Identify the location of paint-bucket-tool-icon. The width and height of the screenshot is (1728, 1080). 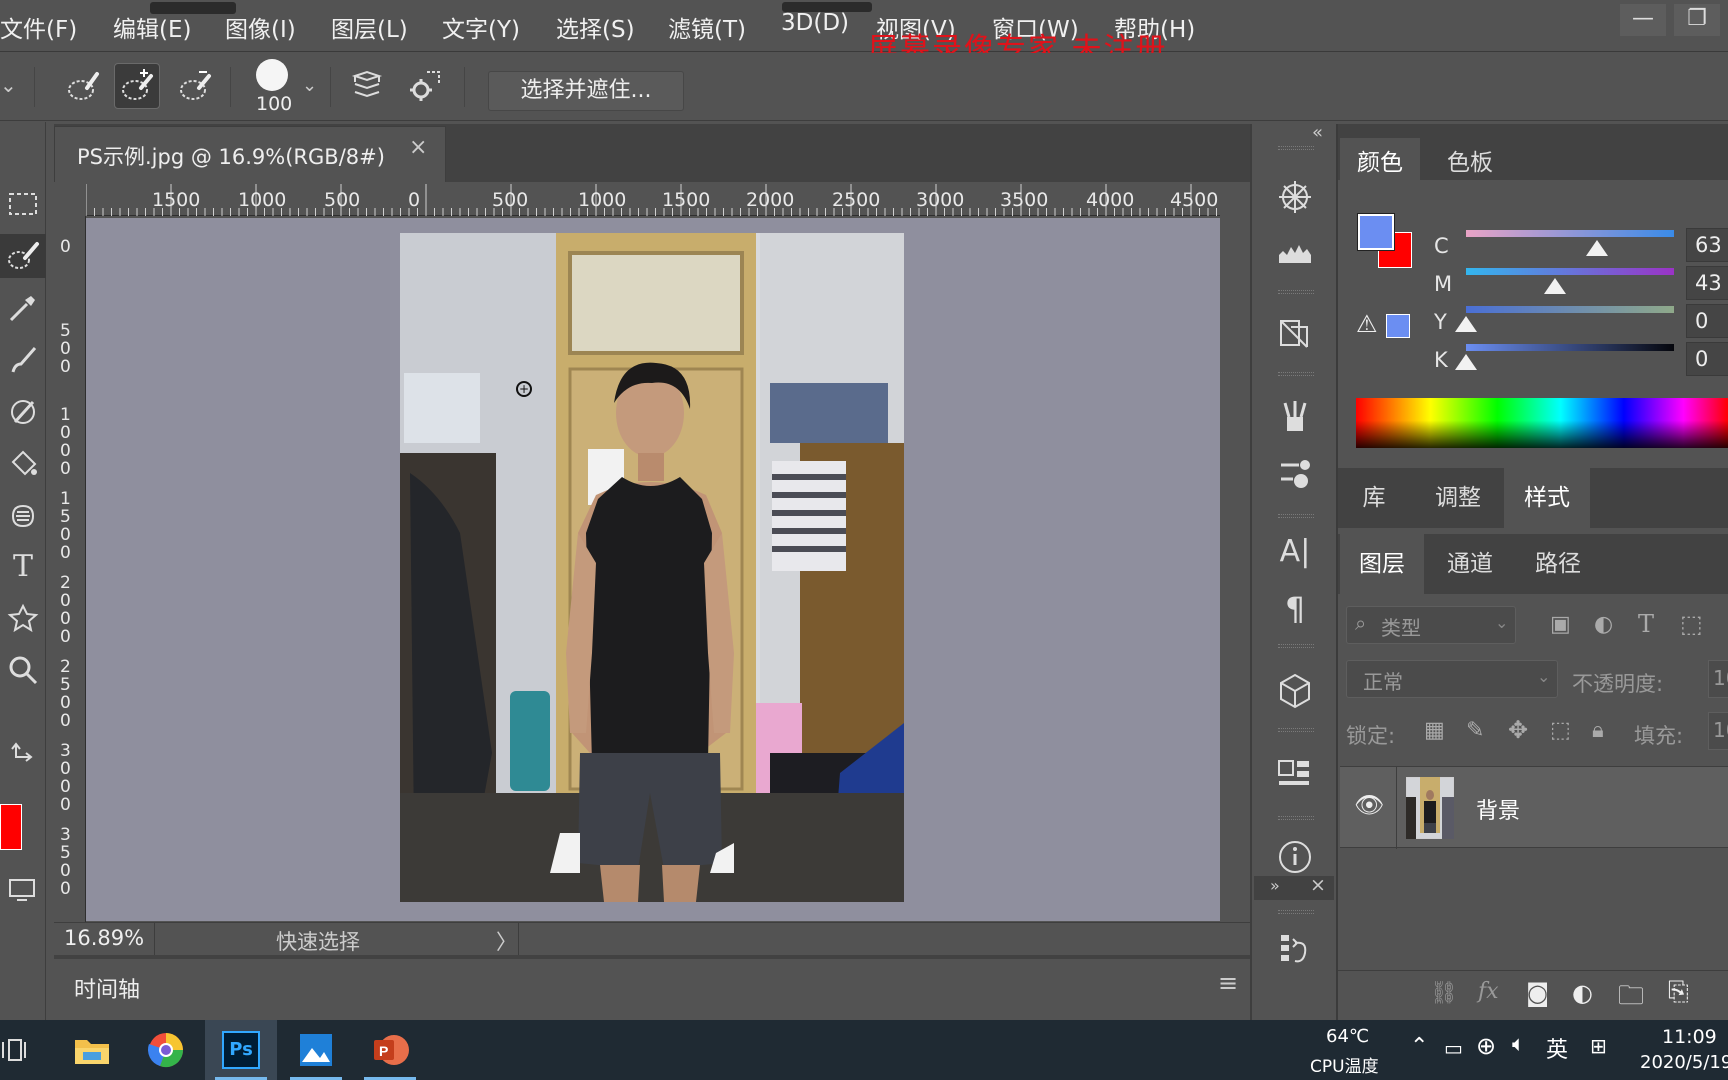
(23, 464).